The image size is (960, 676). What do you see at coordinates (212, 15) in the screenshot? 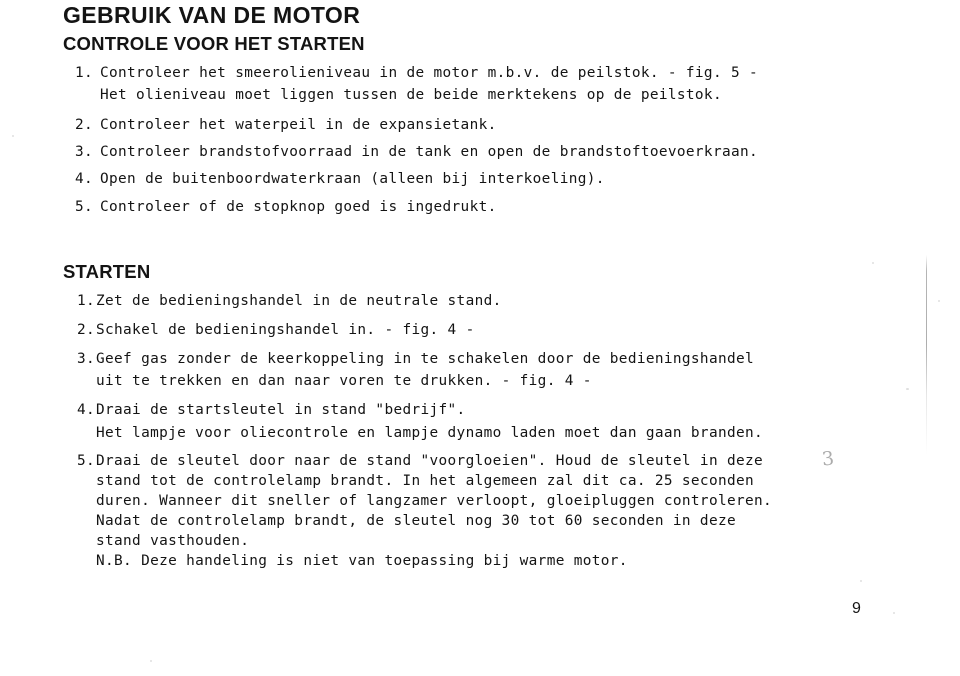
I see `document-title: GEBRUIK VAN DE MOTOR` at bounding box center [212, 15].